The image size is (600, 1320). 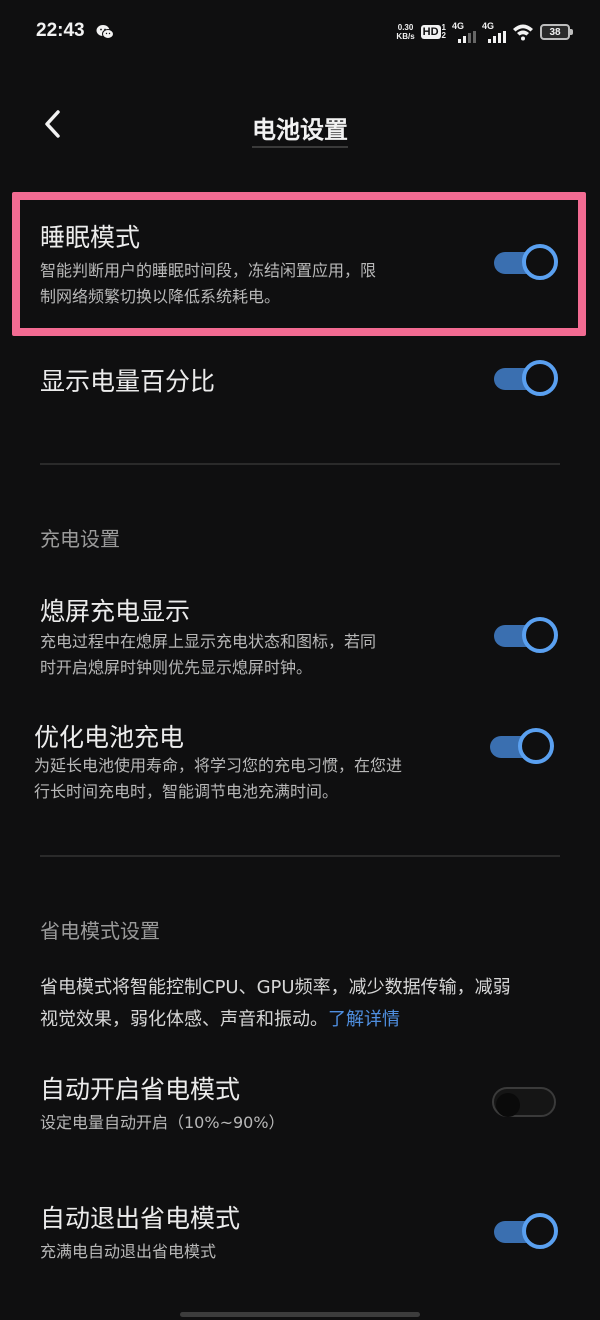 What do you see at coordinates (405, 27) in the screenshot?
I see `net-speed-value: 0.30` at bounding box center [405, 27].